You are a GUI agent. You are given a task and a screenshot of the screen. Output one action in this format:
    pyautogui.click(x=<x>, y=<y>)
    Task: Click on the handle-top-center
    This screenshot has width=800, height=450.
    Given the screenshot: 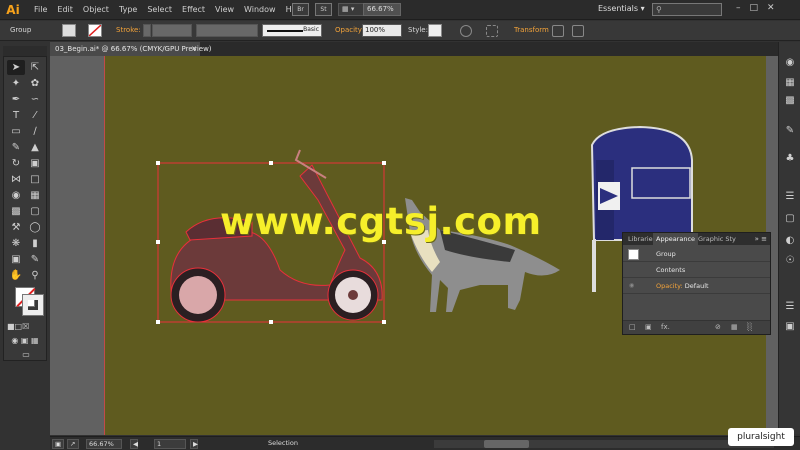 What is the action you would take?
    pyautogui.click(x=271, y=163)
    